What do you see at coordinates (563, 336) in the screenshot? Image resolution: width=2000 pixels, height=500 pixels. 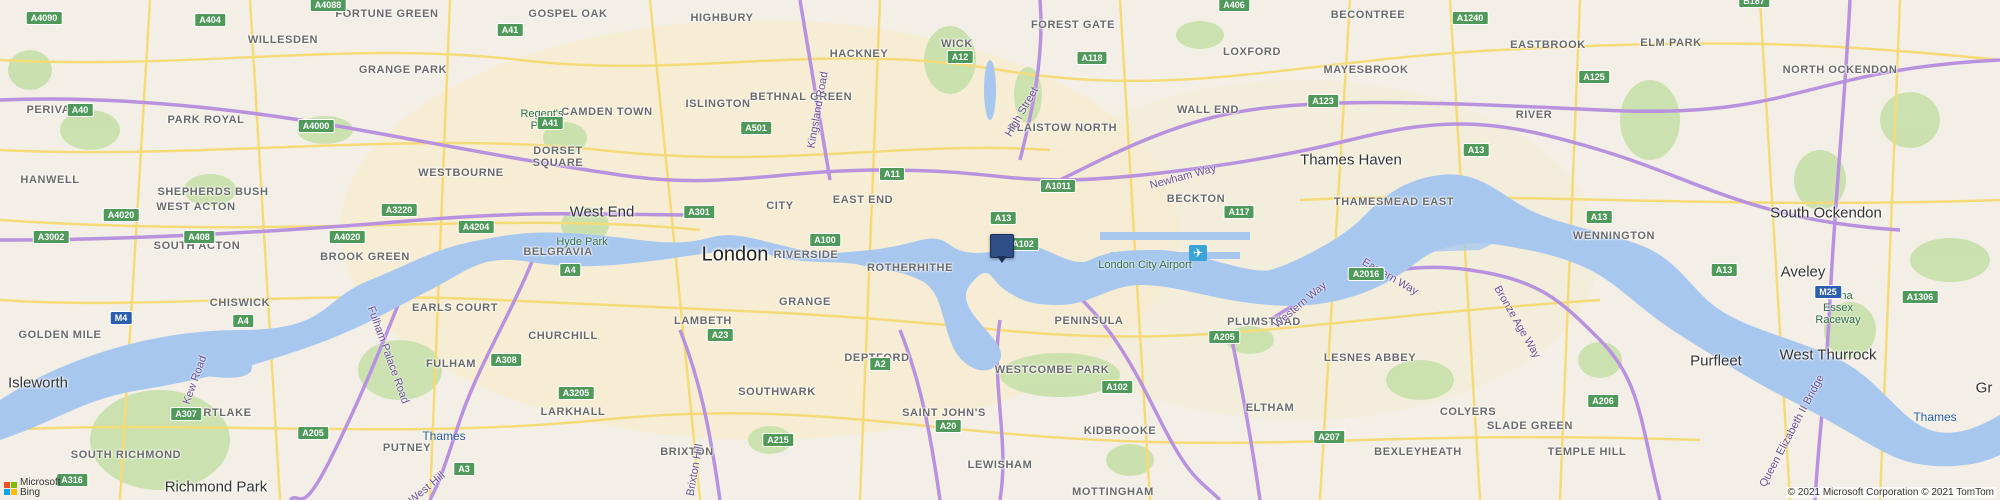 I see `district-label-churchill: CHURCHILL` at bounding box center [563, 336].